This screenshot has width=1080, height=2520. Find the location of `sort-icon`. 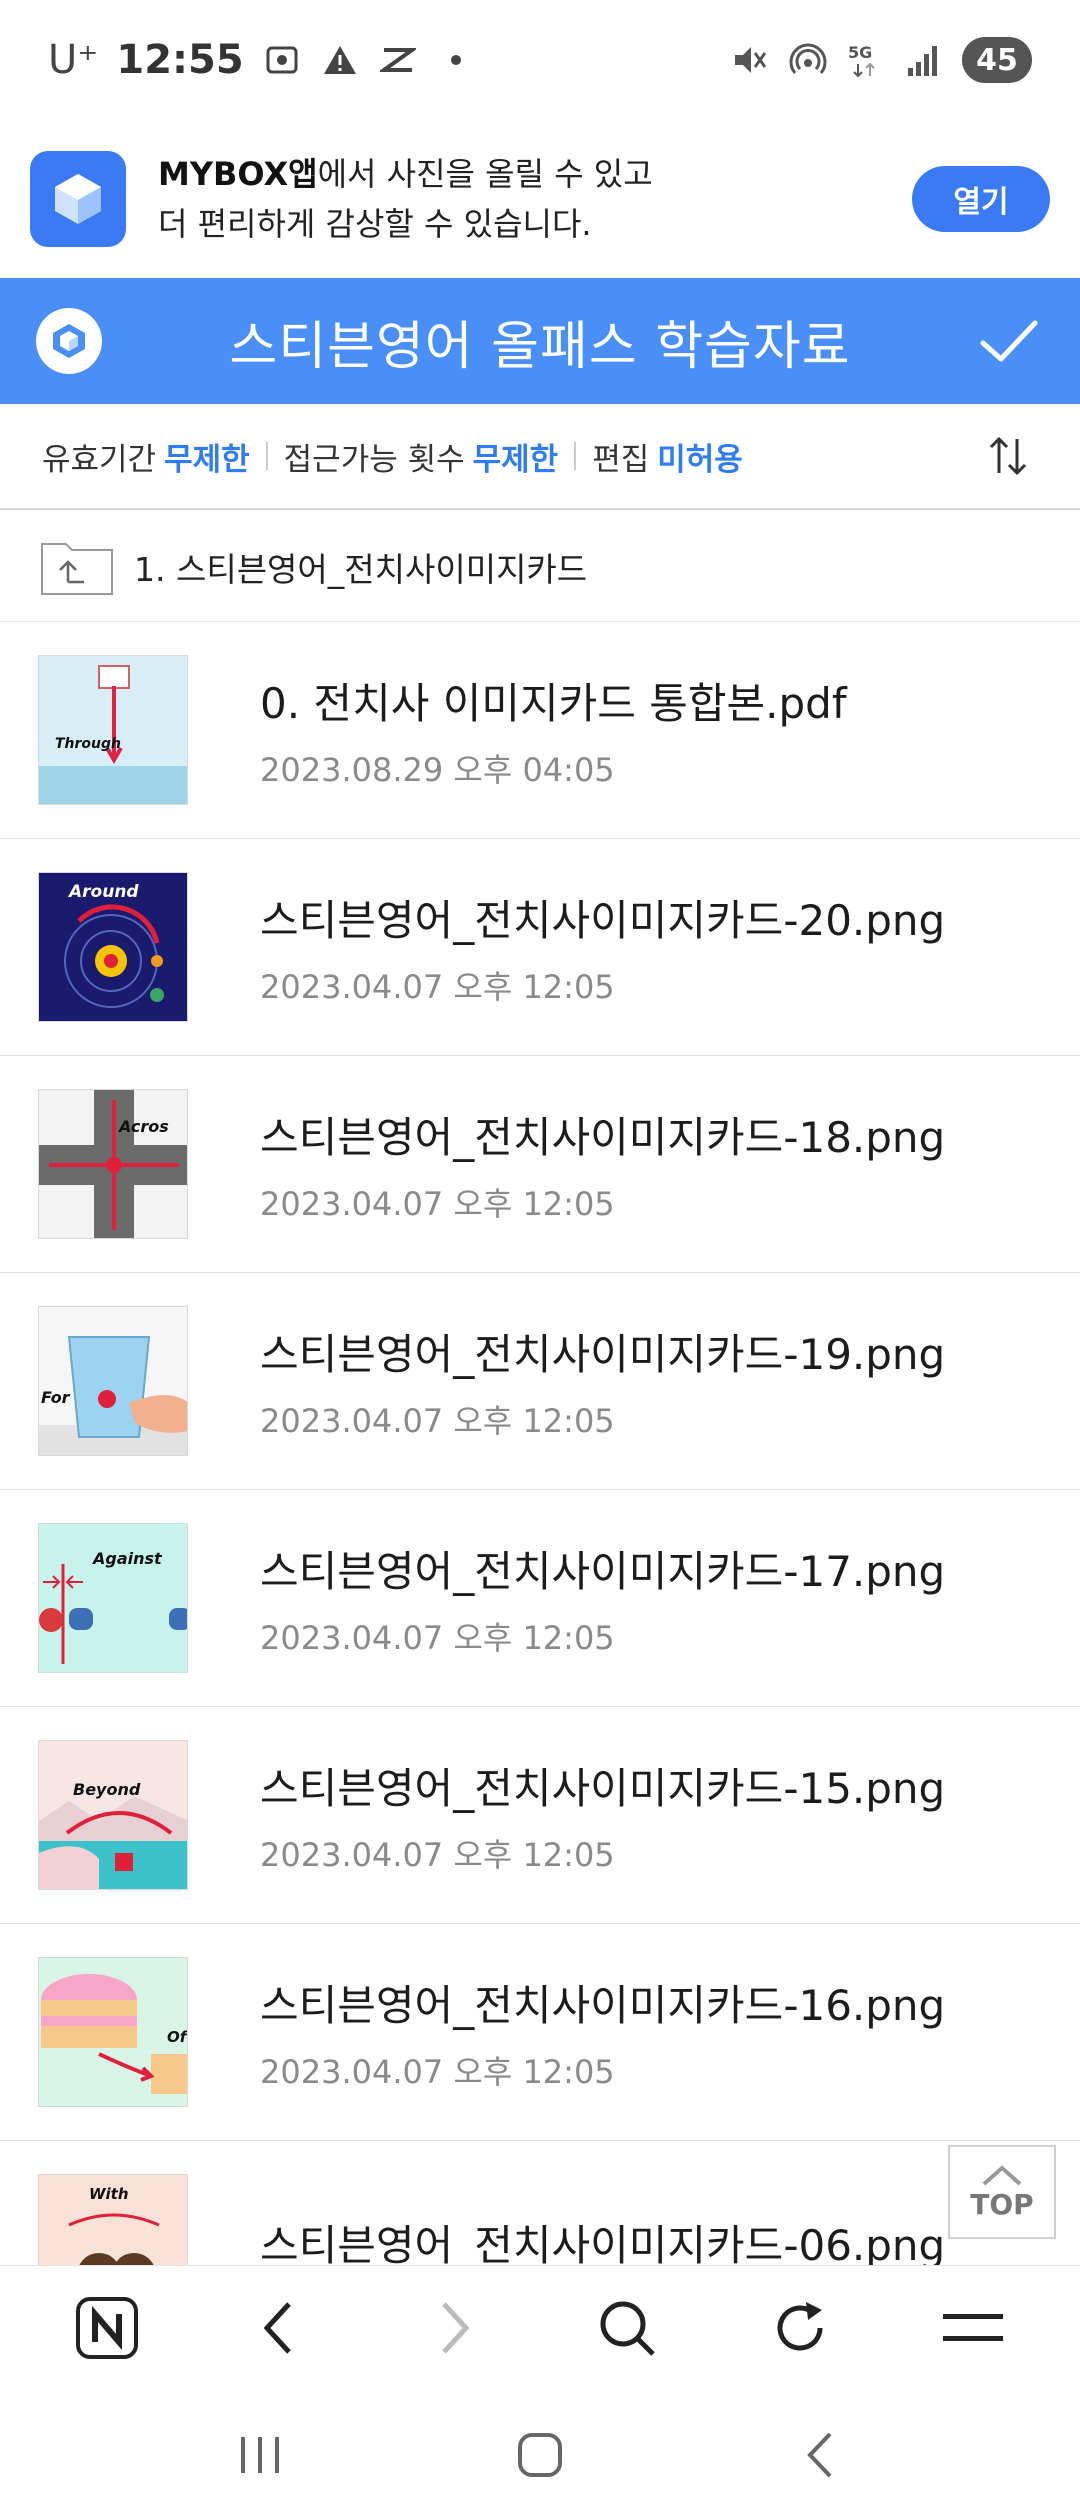

sort-icon is located at coordinates (1008, 456).